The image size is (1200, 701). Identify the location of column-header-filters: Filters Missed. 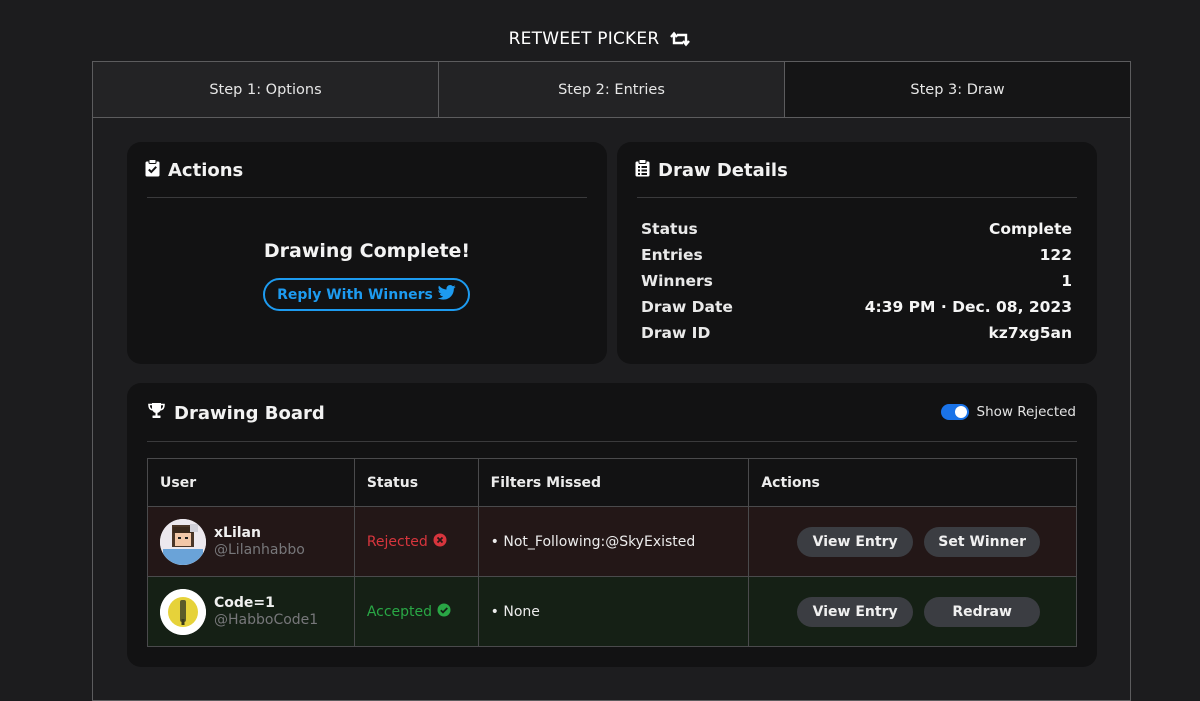
(613, 482).